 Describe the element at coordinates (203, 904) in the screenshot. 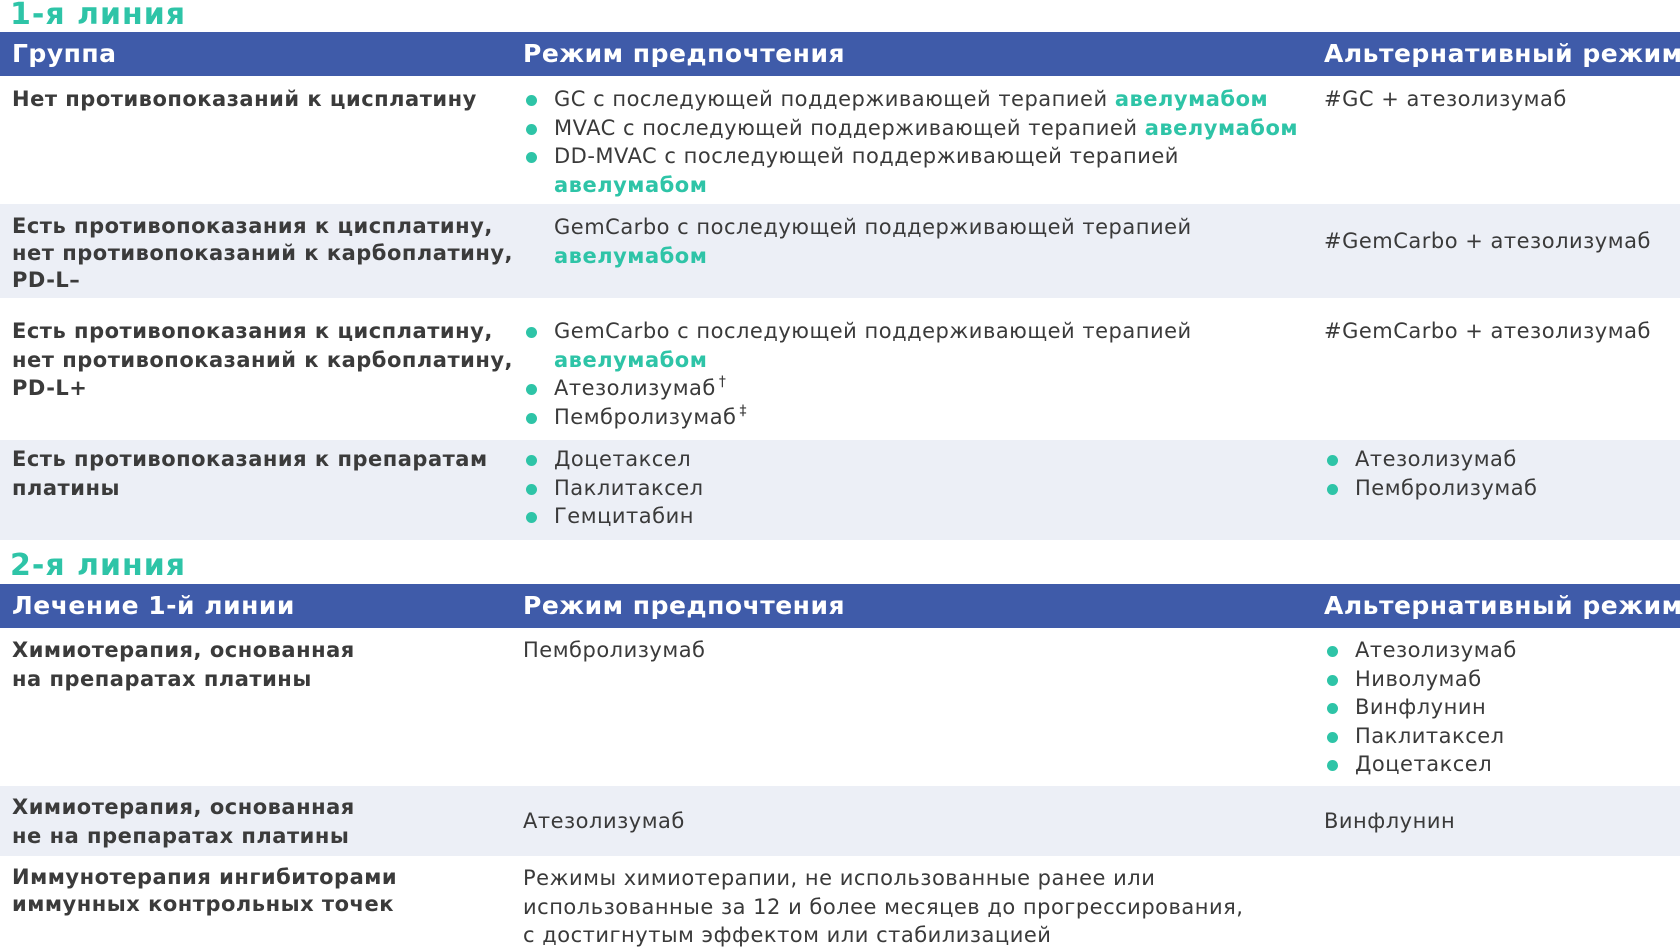

I see `group-line: иммунных контрольных точек` at that location.